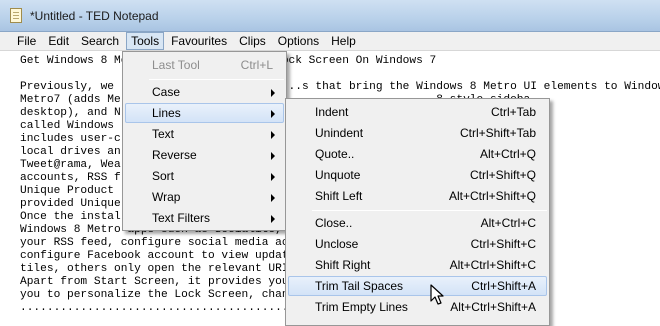  What do you see at coordinates (417, 307) in the screenshot?
I see `menu-item-trim-empty-lines: Trim Empty Lines Alt+Ctrl+Shift+A` at bounding box center [417, 307].